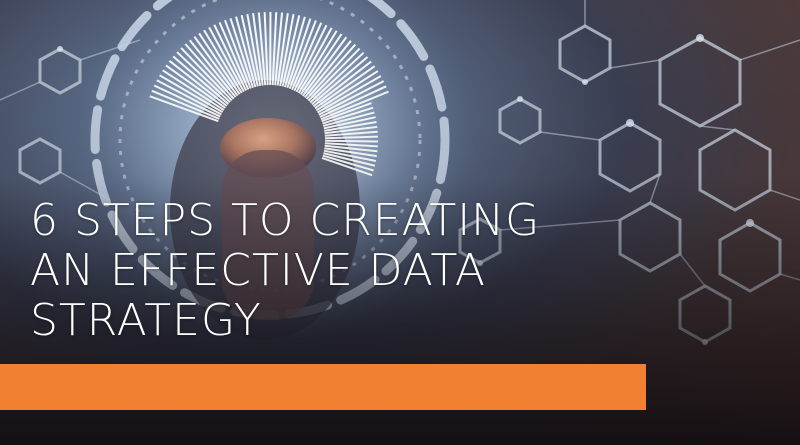  Describe the element at coordinates (323, 387) in the screenshot. I see `accent-bar` at that location.